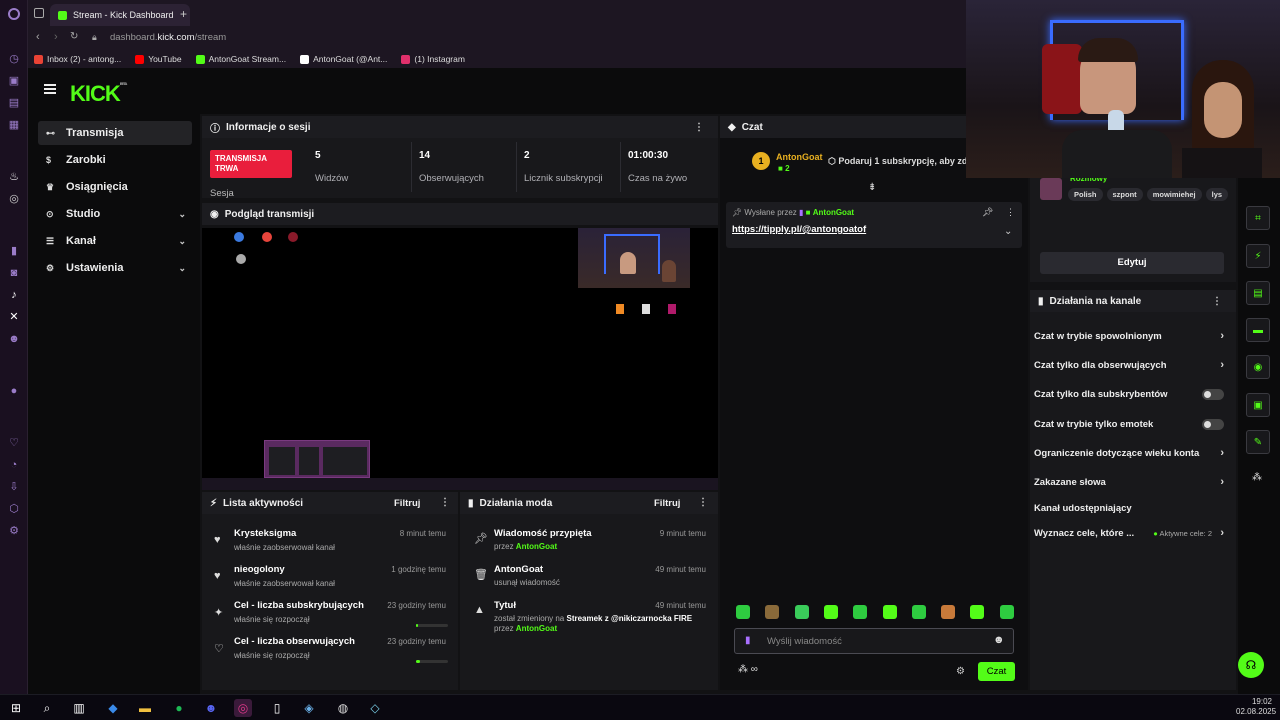 This screenshot has height=720, width=1280. I want to click on gift-prompt: ⬡ Podaruj 1 subskrypcję, aby zd, so click(897, 161).